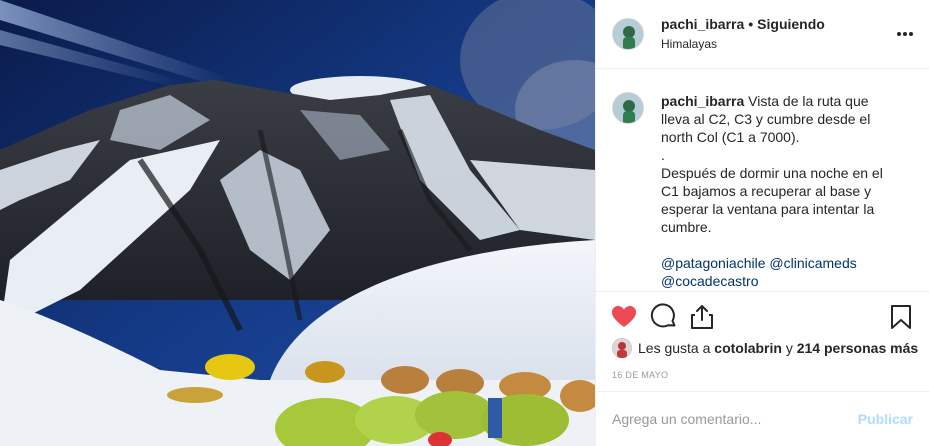 This screenshot has width=929, height=446. Describe the element at coordinates (640, 375) in the screenshot. I see `post-date: 16 DE MAYO` at that location.